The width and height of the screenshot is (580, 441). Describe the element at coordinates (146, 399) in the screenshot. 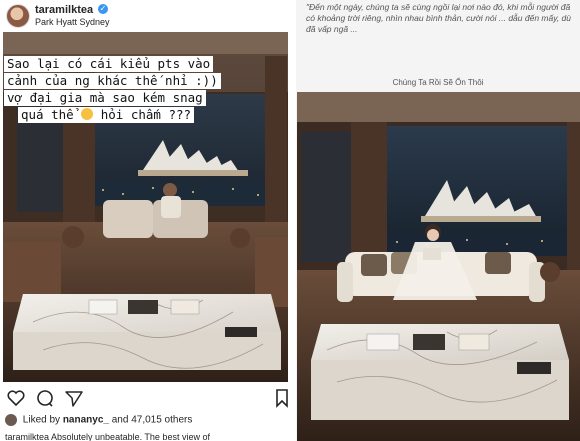

I see `post-actions` at that location.